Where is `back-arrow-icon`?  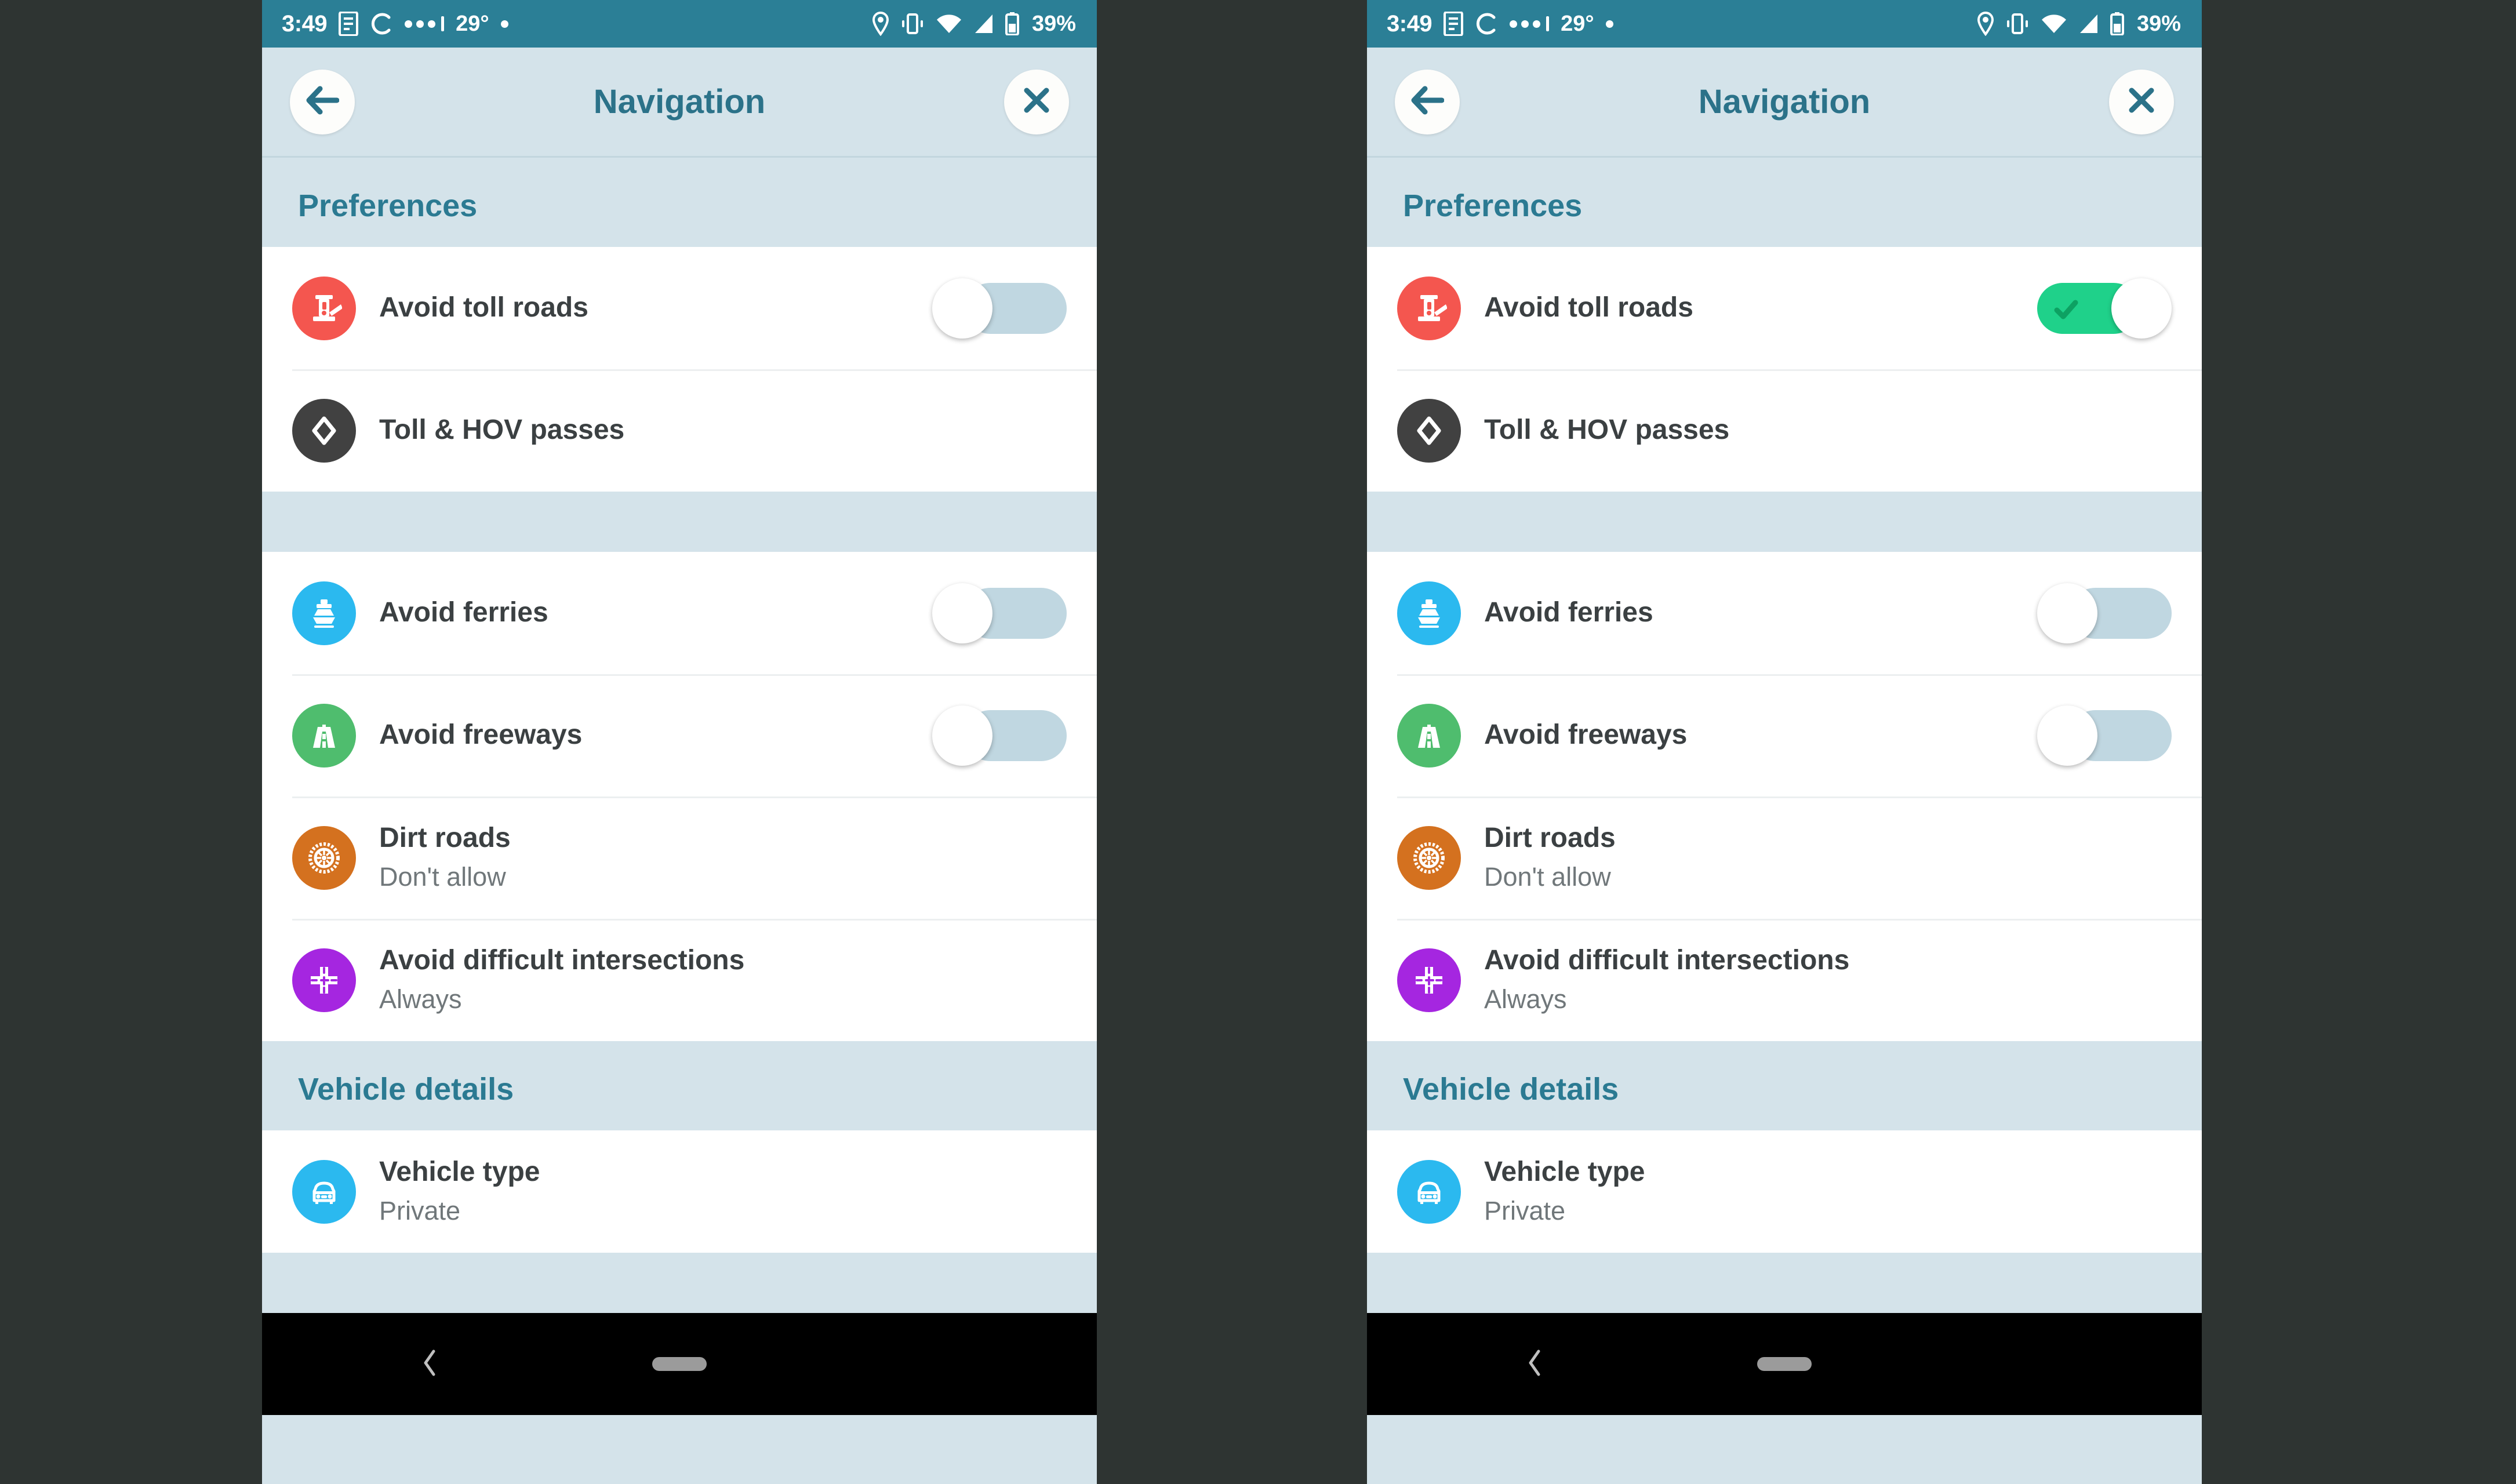
back-arrow-icon is located at coordinates (323, 102).